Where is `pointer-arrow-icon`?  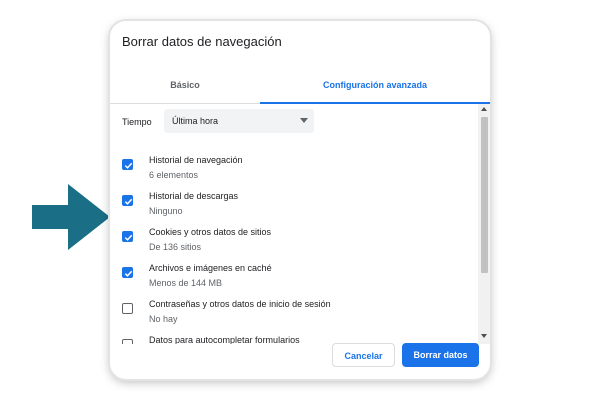
pointer-arrow-icon is located at coordinates (71, 217).